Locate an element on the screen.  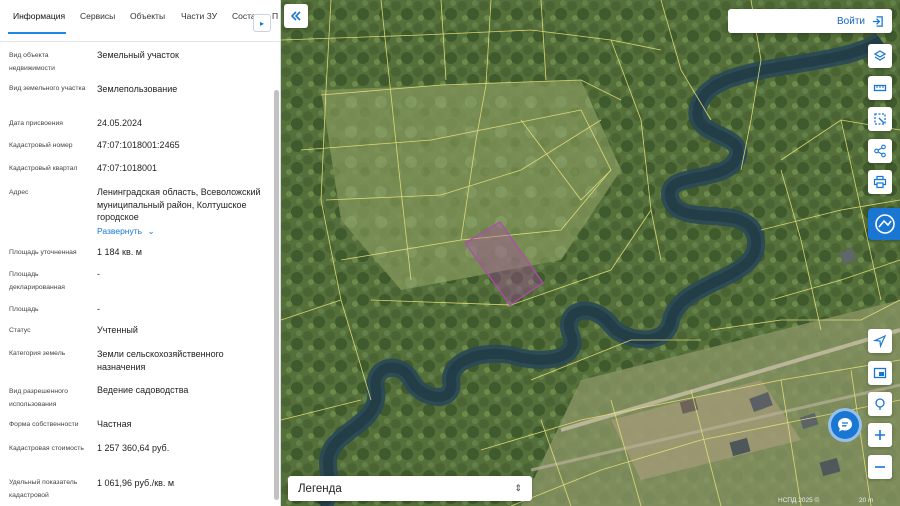
property-label: Вид разрешенного использования is located at coordinates (38, 398).